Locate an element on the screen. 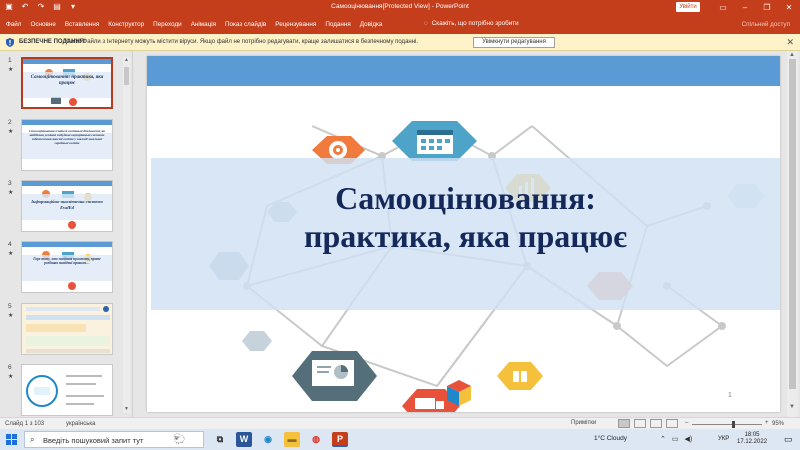  slide-title-line-1: Самооцінювання: is located at coordinates (465, 198).